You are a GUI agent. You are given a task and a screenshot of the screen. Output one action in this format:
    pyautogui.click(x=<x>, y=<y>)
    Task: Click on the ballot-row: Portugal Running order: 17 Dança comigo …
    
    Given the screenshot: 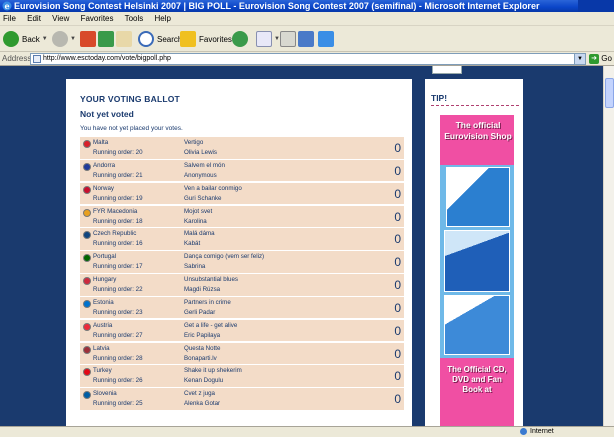 What is the action you would take?
    pyautogui.click(x=242, y=262)
    